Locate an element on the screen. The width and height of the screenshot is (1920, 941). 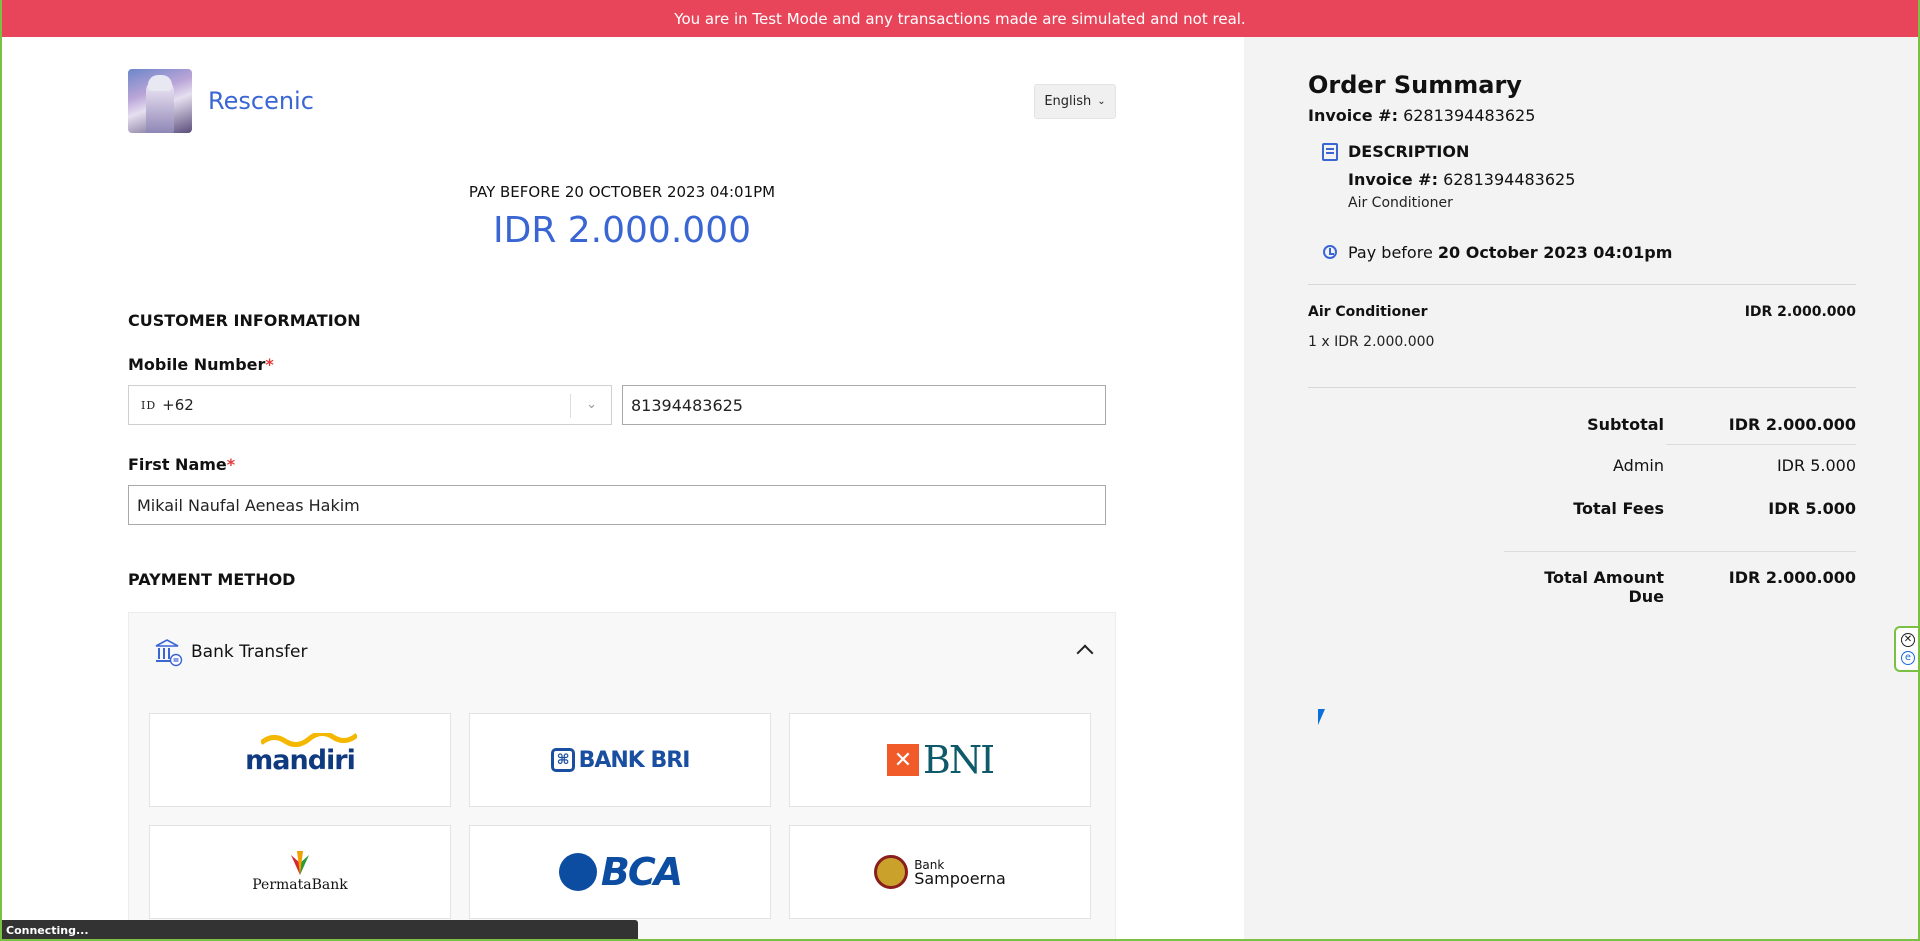
pay-before-heading: PAY BEFORE 20 OCTOBER 2023 04:01PM is located at coordinates (622, 192).